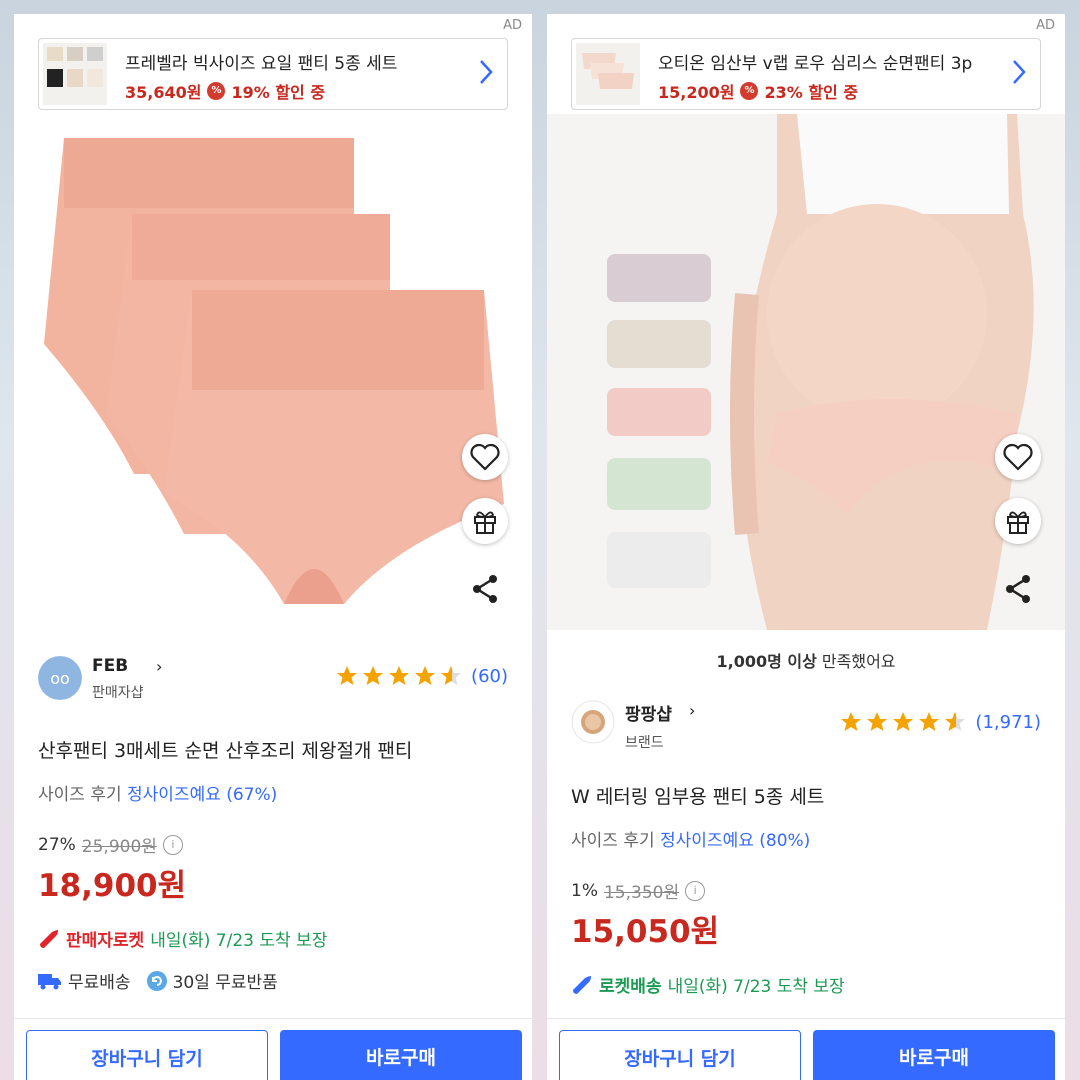  What do you see at coordinates (273, 681) in the screenshot?
I see `seller-row: oo FEB › 판매자샵 (60)` at bounding box center [273, 681].